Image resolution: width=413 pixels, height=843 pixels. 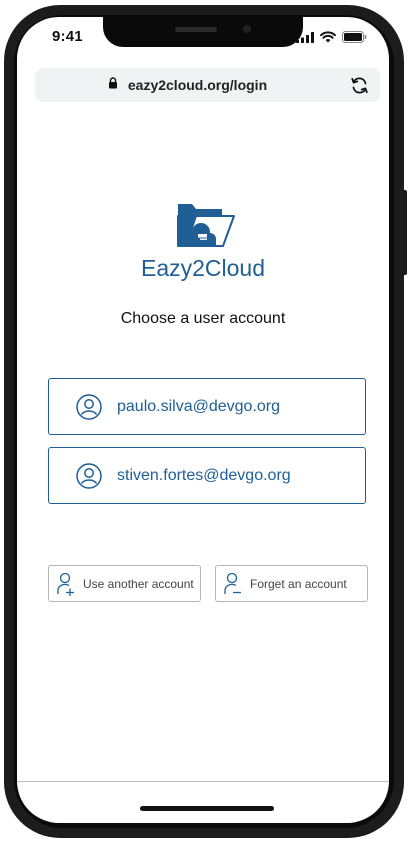 I want to click on account-option: paulo.silva@devgo.org, so click(x=207, y=406).